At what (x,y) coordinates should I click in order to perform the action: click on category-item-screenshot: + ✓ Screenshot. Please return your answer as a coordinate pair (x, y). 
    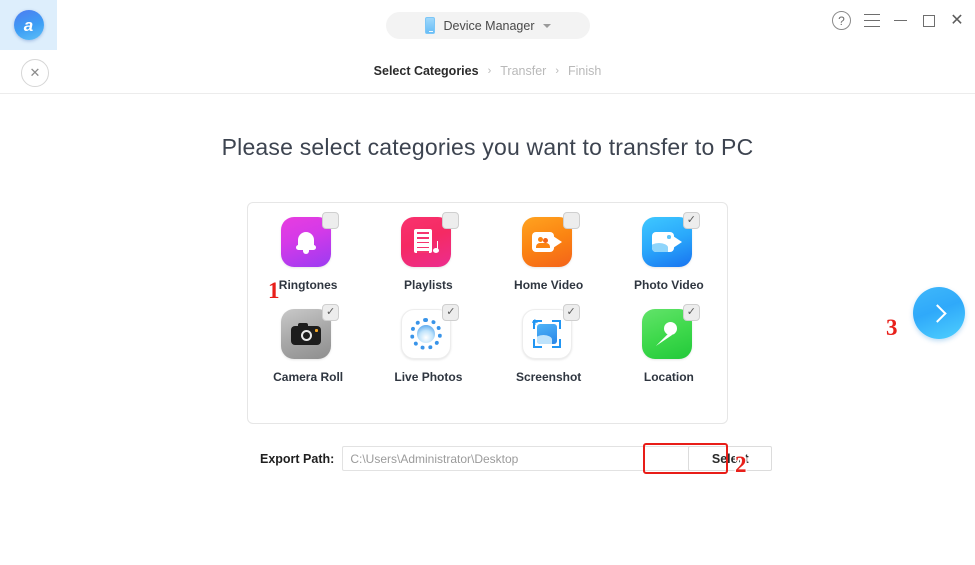
    Looking at the image, I should click on (549, 344).